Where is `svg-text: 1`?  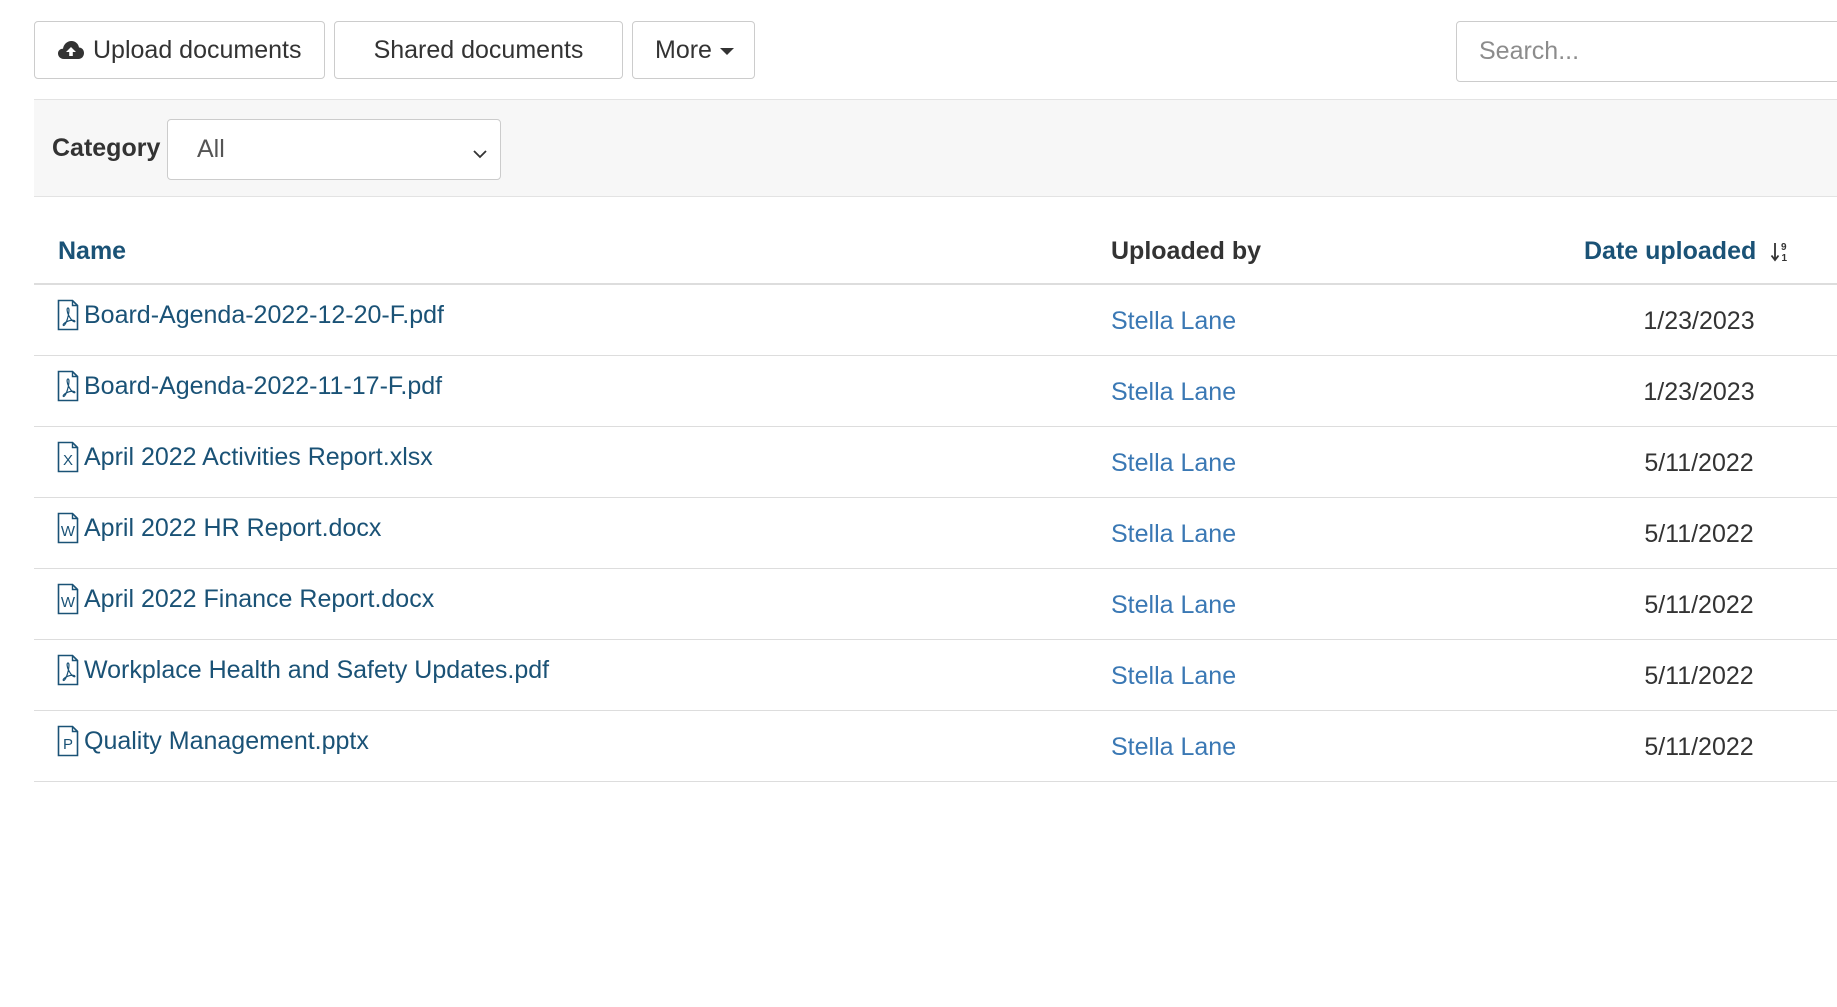 svg-text: 1 is located at coordinates (1785, 258).